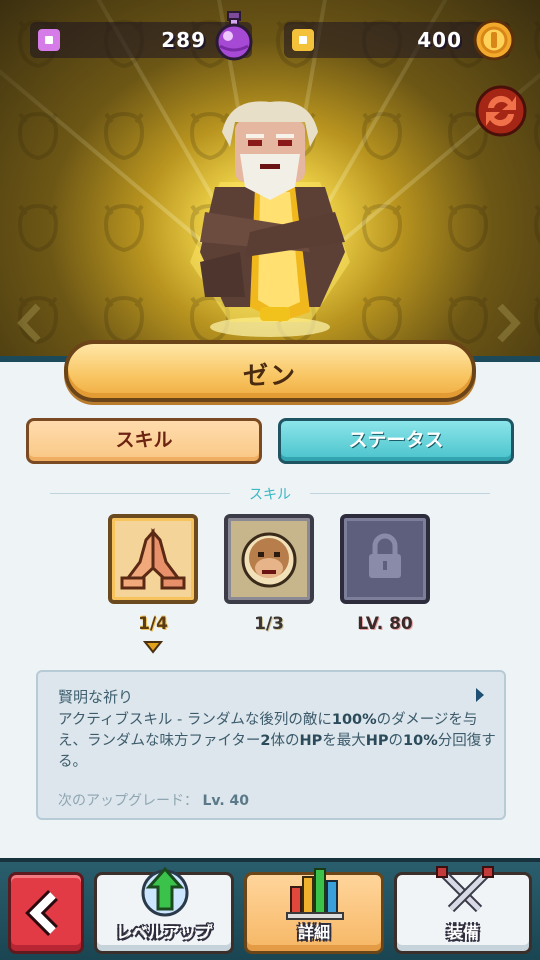  What do you see at coordinates (144, 441) in the screenshot?
I see `tab-skill: スキル` at bounding box center [144, 441].